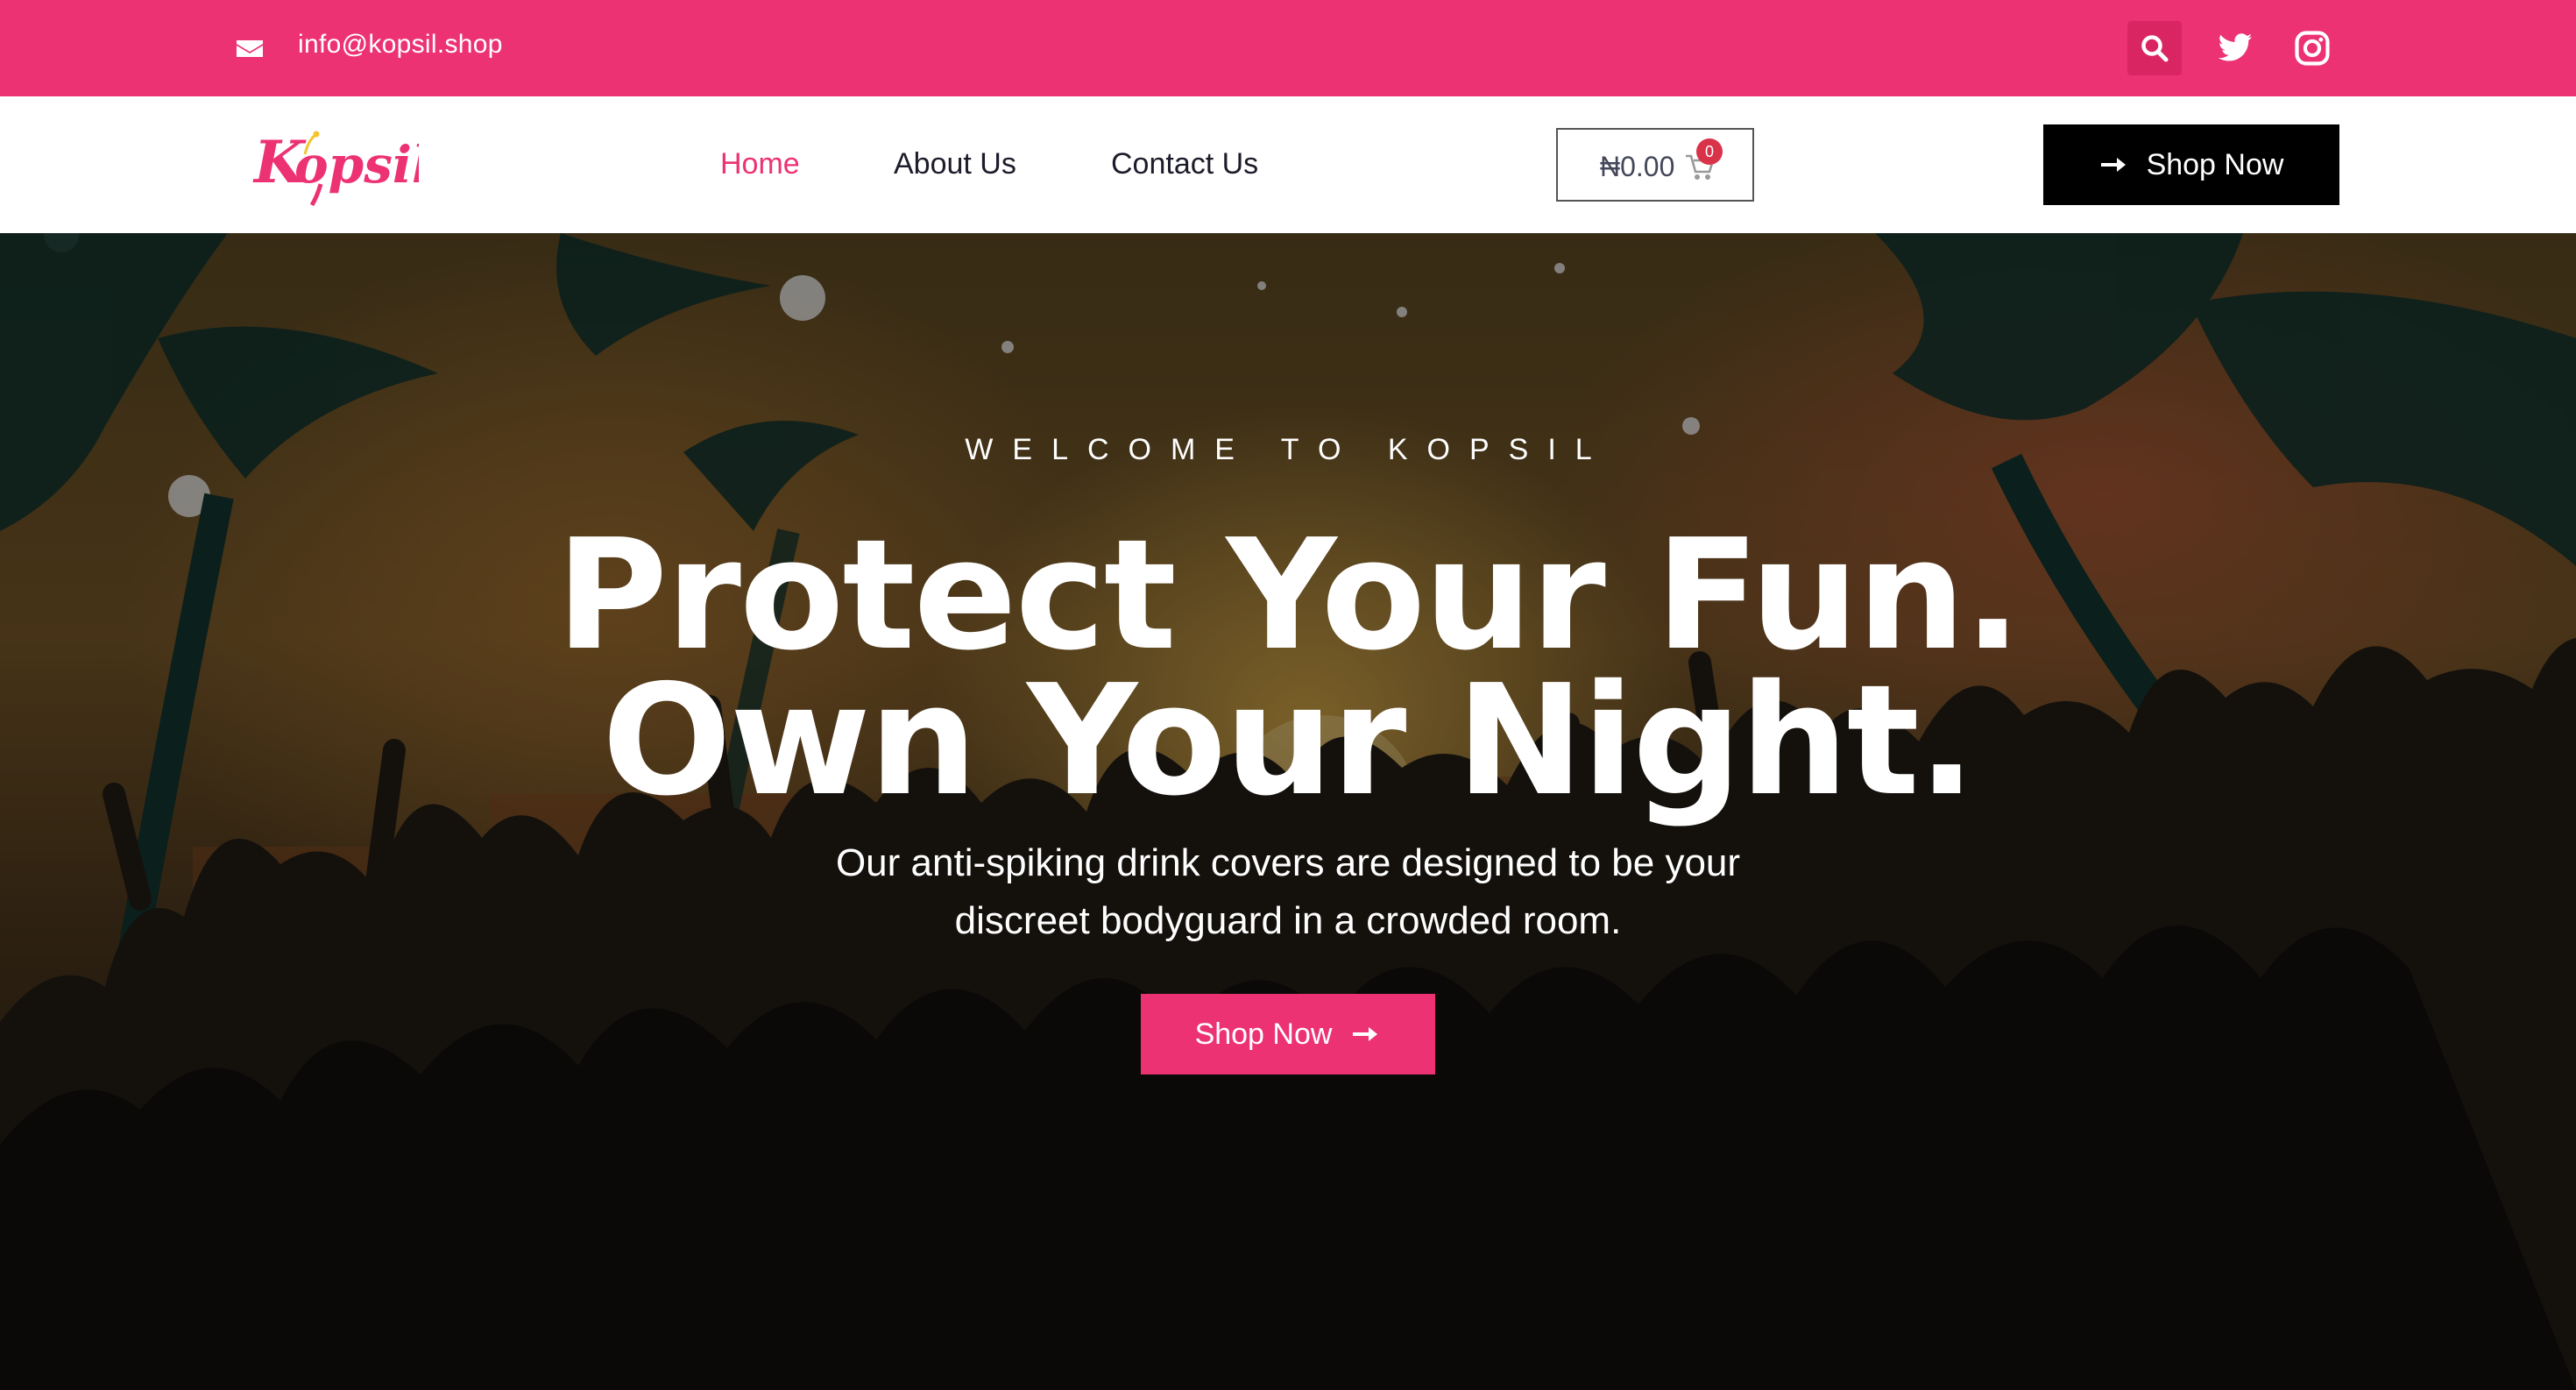 The height and width of the screenshot is (1390, 2576). Describe the element at coordinates (1184, 164) in the screenshot. I see `nav-link-contact-us: Contact Us` at that location.